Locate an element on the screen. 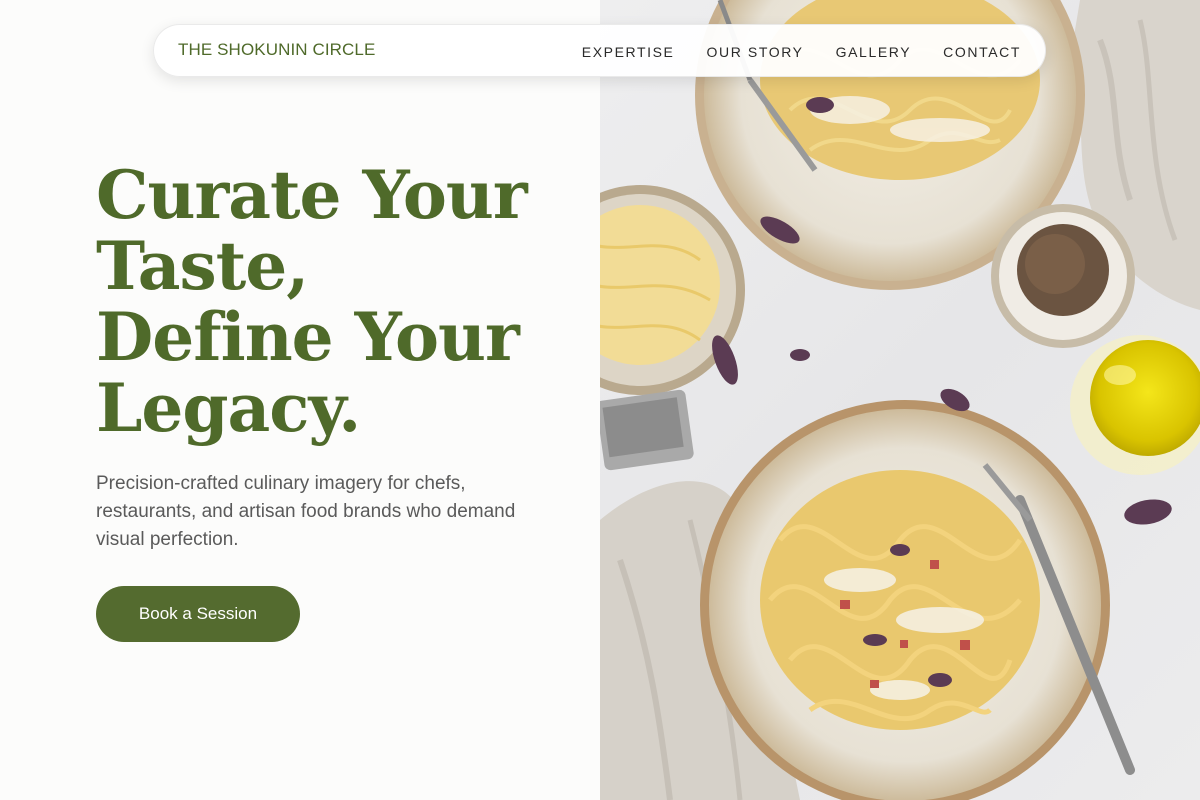 Image resolution: width=1200 pixels, height=800 pixels. nav-link-contact: CONTACT is located at coordinates (982, 52).